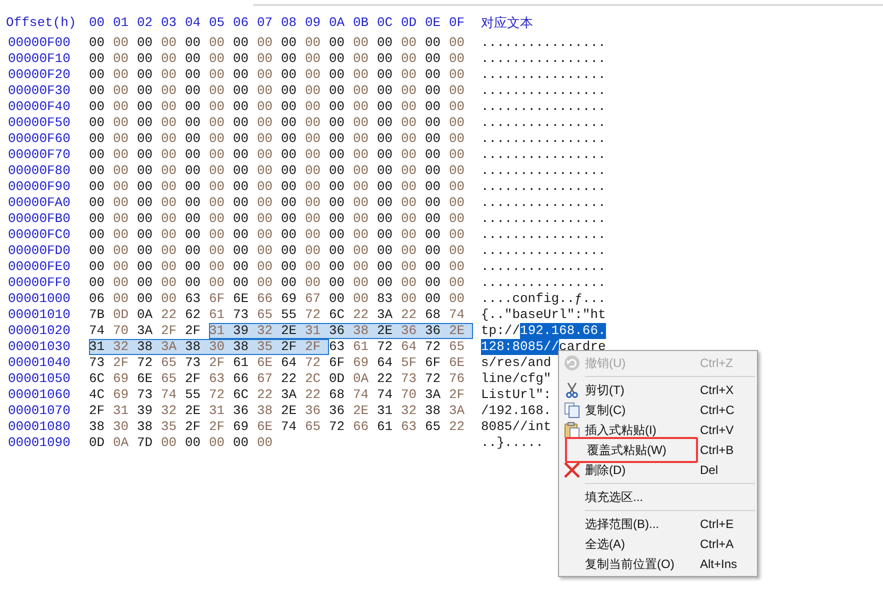 Image resolution: width=883 pixels, height=608 pixels. What do you see at coordinates (658, 544) in the screenshot?
I see `menu-item: 全选(A) Ctrl+A` at bounding box center [658, 544].